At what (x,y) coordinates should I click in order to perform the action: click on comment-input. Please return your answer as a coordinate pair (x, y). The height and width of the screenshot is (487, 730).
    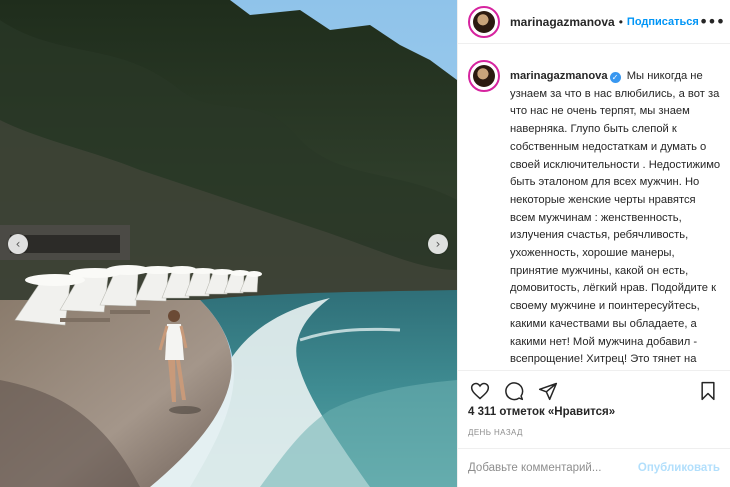
    Looking at the image, I should click on (553, 468).